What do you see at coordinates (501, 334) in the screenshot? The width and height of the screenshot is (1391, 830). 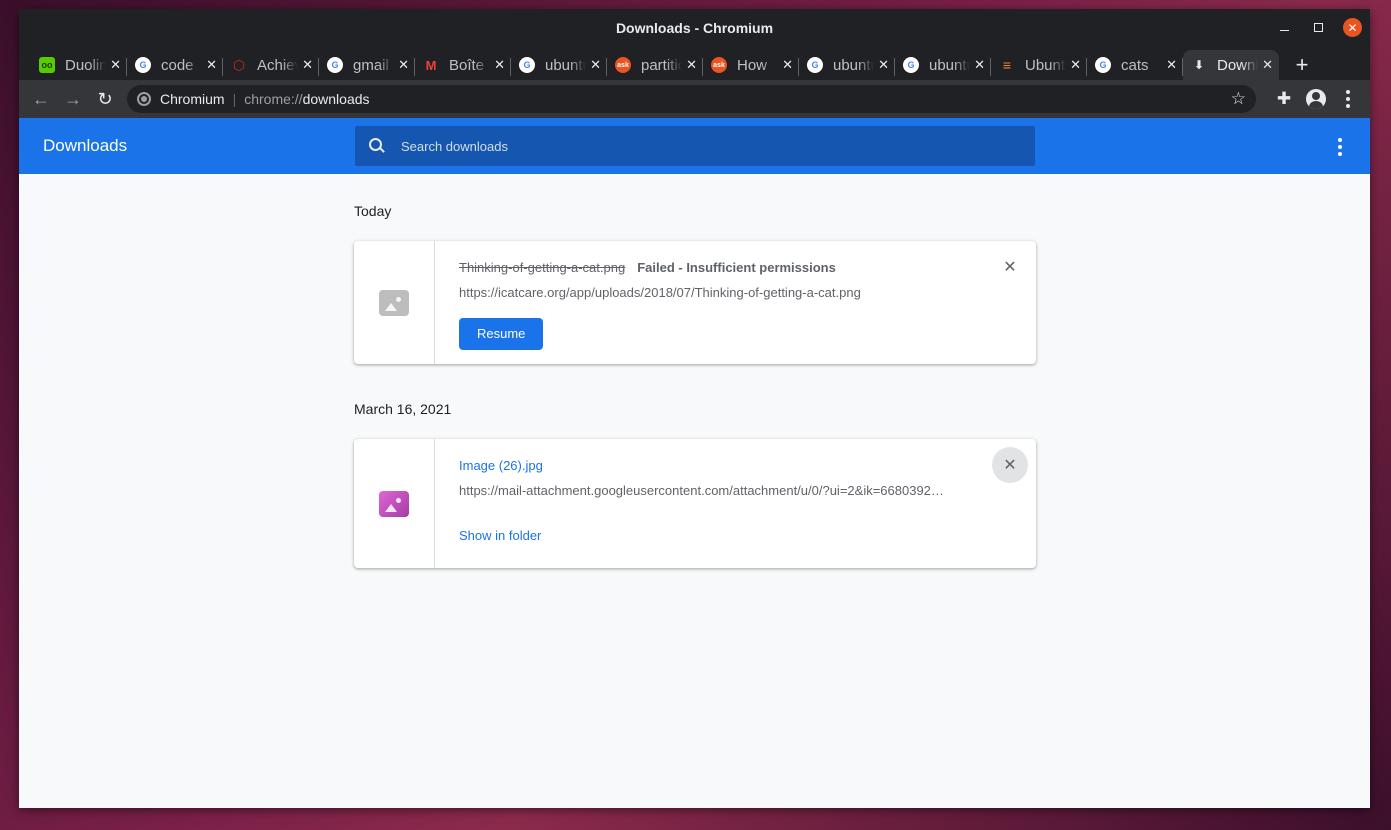 I see `resume-button: Resume` at bounding box center [501, 334].